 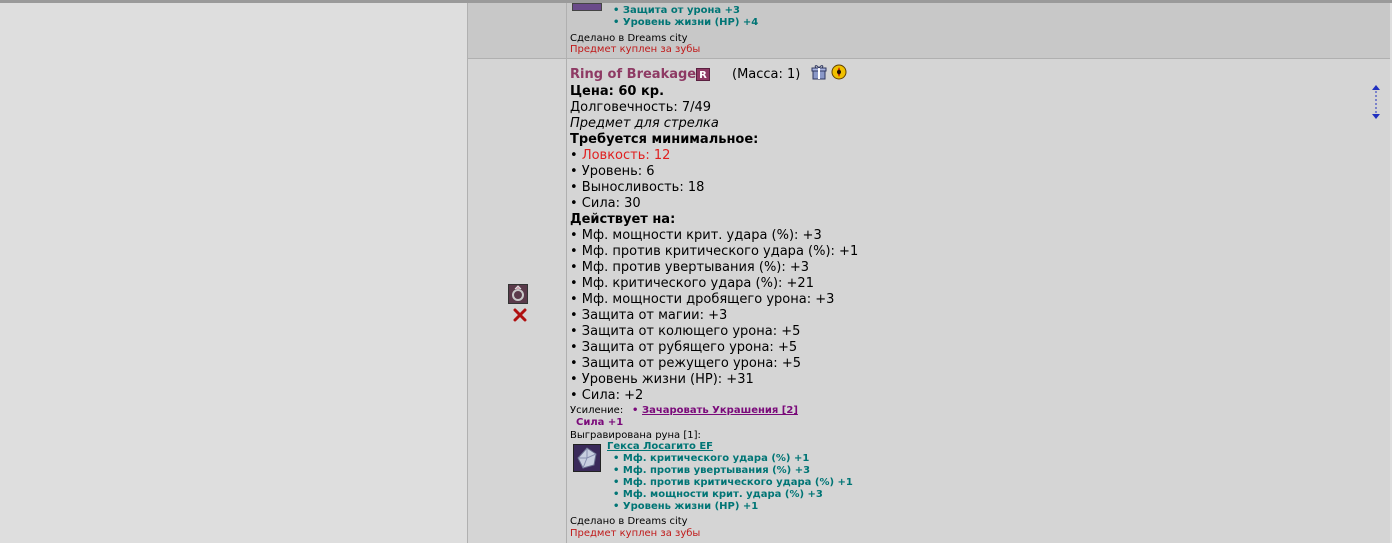 I want to click on effect-item: • Защита от рубящего урона: +5, so click(x=684, y=347).